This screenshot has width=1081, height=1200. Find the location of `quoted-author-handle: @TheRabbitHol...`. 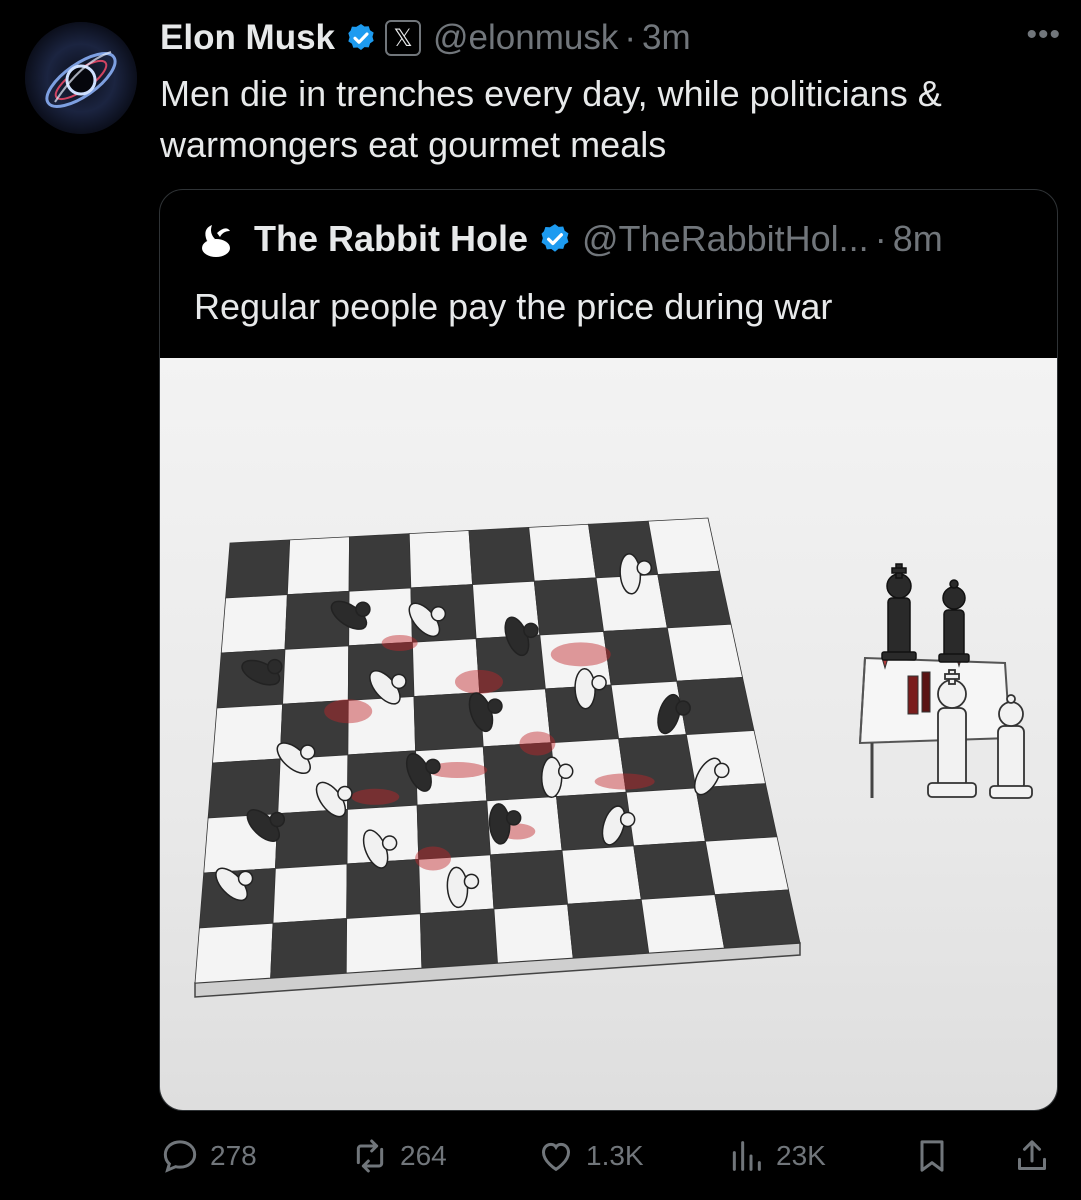

quoted-author-handle: @TheRabbitHol... is located at coordinates (725, 239).